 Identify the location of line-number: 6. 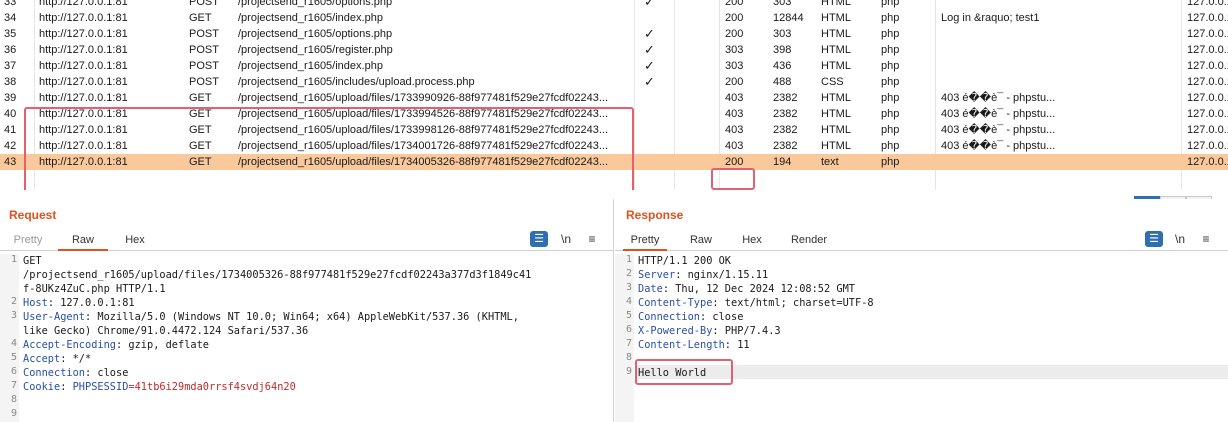
(628, 329).